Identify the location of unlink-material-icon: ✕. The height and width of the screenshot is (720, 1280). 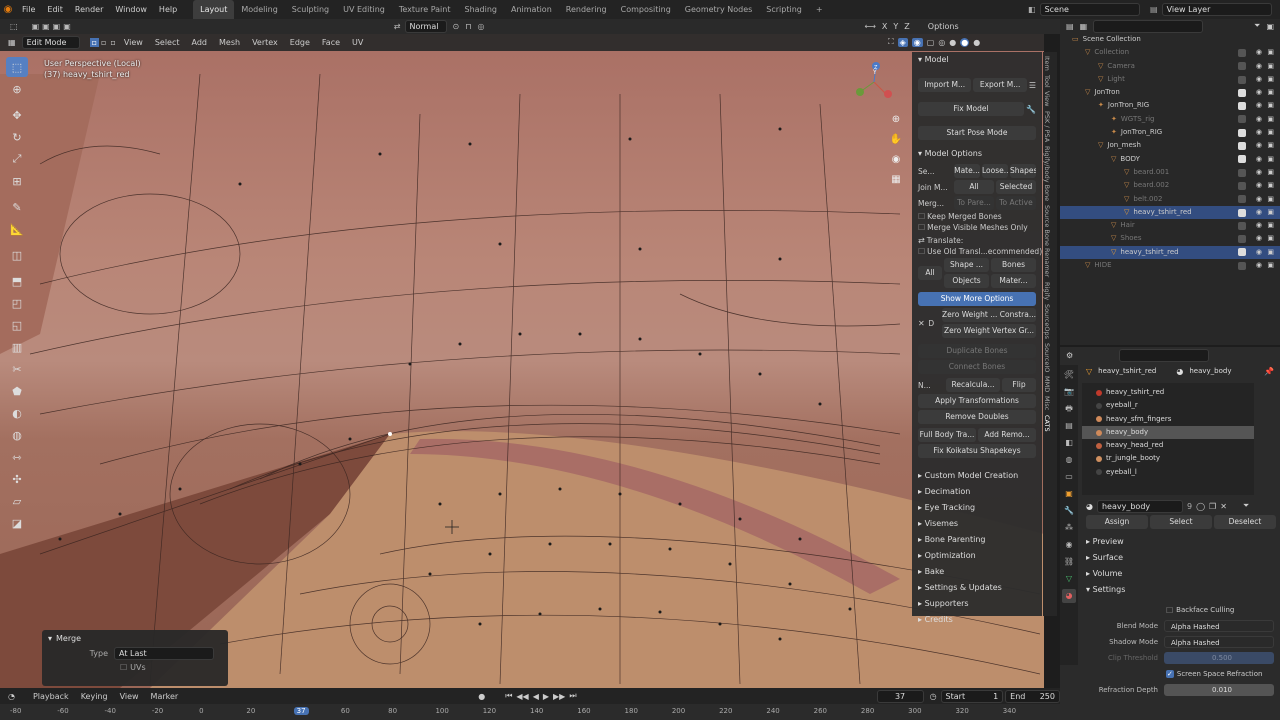
(1223, 506).